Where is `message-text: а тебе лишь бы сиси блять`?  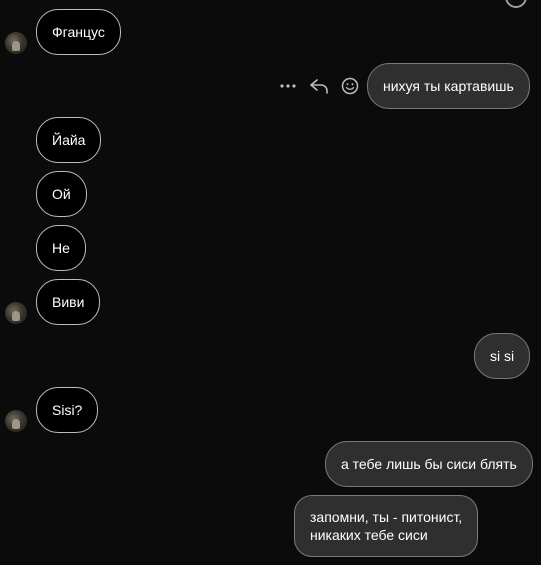
message-text: а тебе лишь бы сиси блять is located at coordinates (429, 464).